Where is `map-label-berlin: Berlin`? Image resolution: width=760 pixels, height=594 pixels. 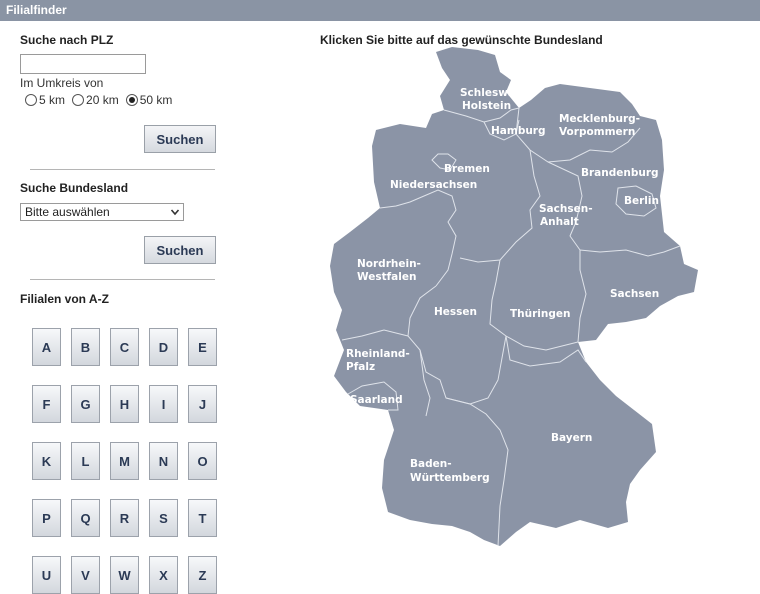
map-label-berlin: Berlin is located at coordinates (641, 201).